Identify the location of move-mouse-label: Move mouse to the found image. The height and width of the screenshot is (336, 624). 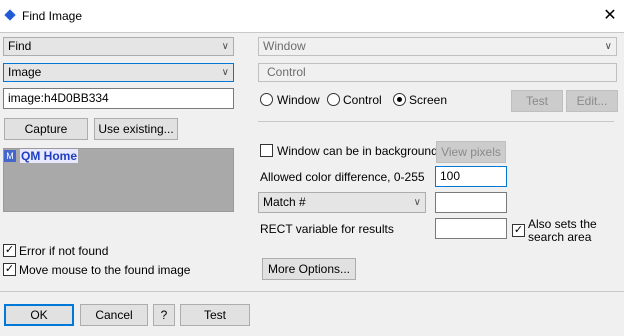
(105, 270).